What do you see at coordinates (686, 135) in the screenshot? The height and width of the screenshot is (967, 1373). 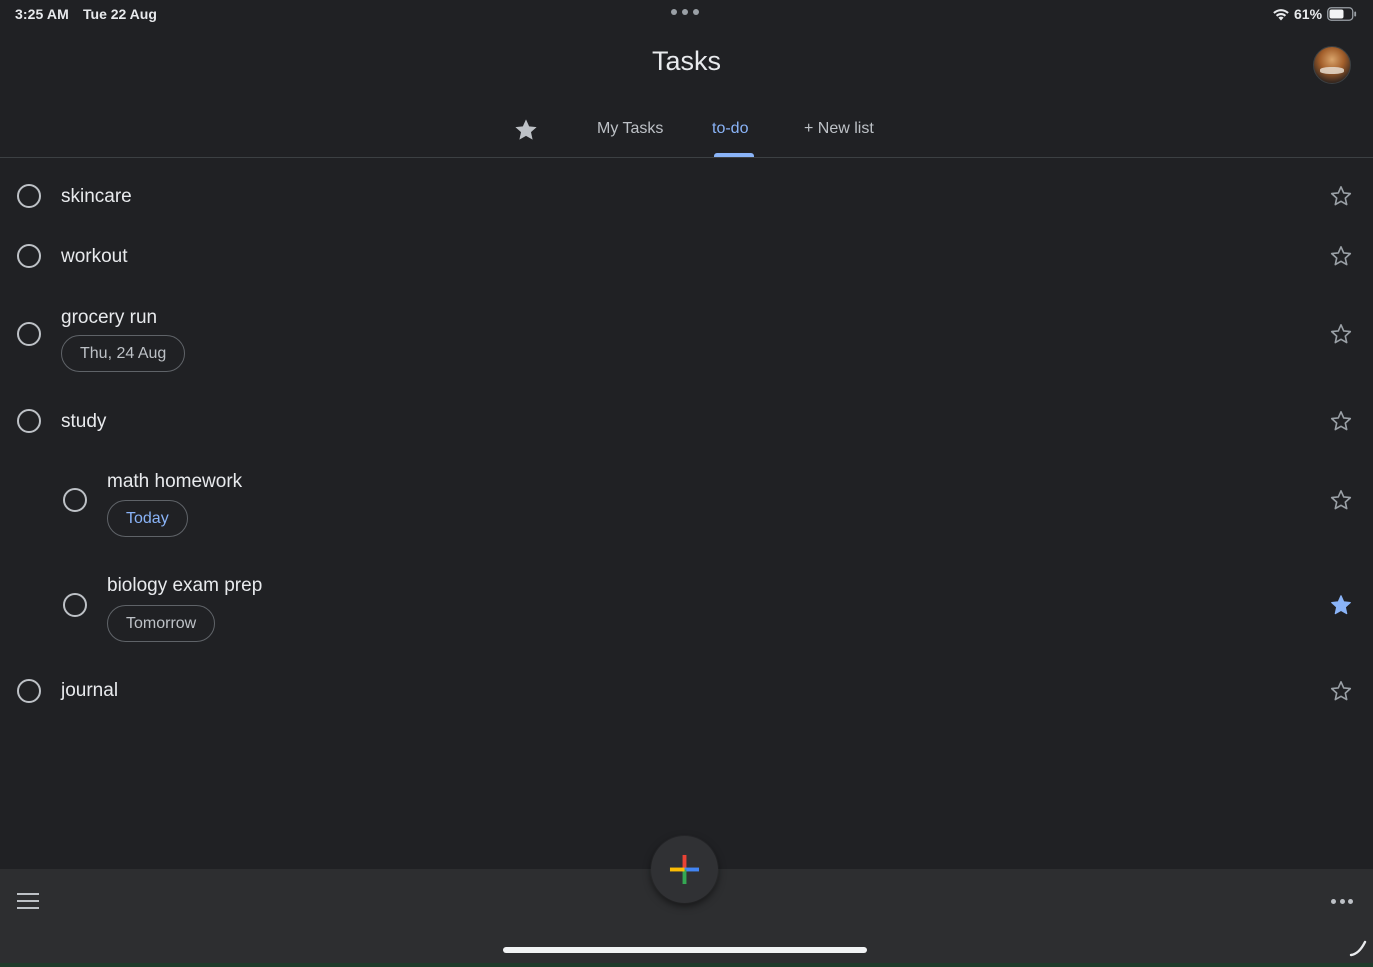 I see `list-tabs: My Tasks to-do + New list` at bounding box center [686, 135].